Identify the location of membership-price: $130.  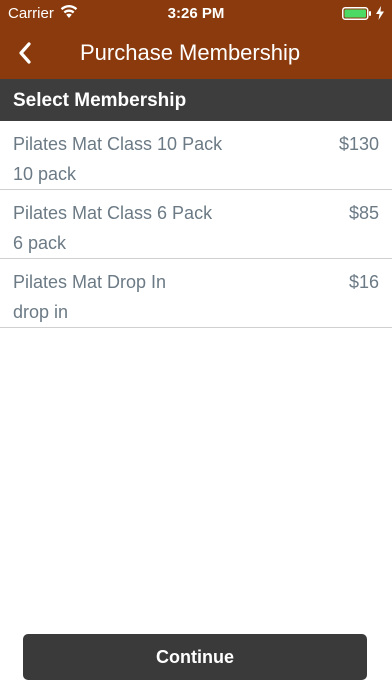
(358, 144).